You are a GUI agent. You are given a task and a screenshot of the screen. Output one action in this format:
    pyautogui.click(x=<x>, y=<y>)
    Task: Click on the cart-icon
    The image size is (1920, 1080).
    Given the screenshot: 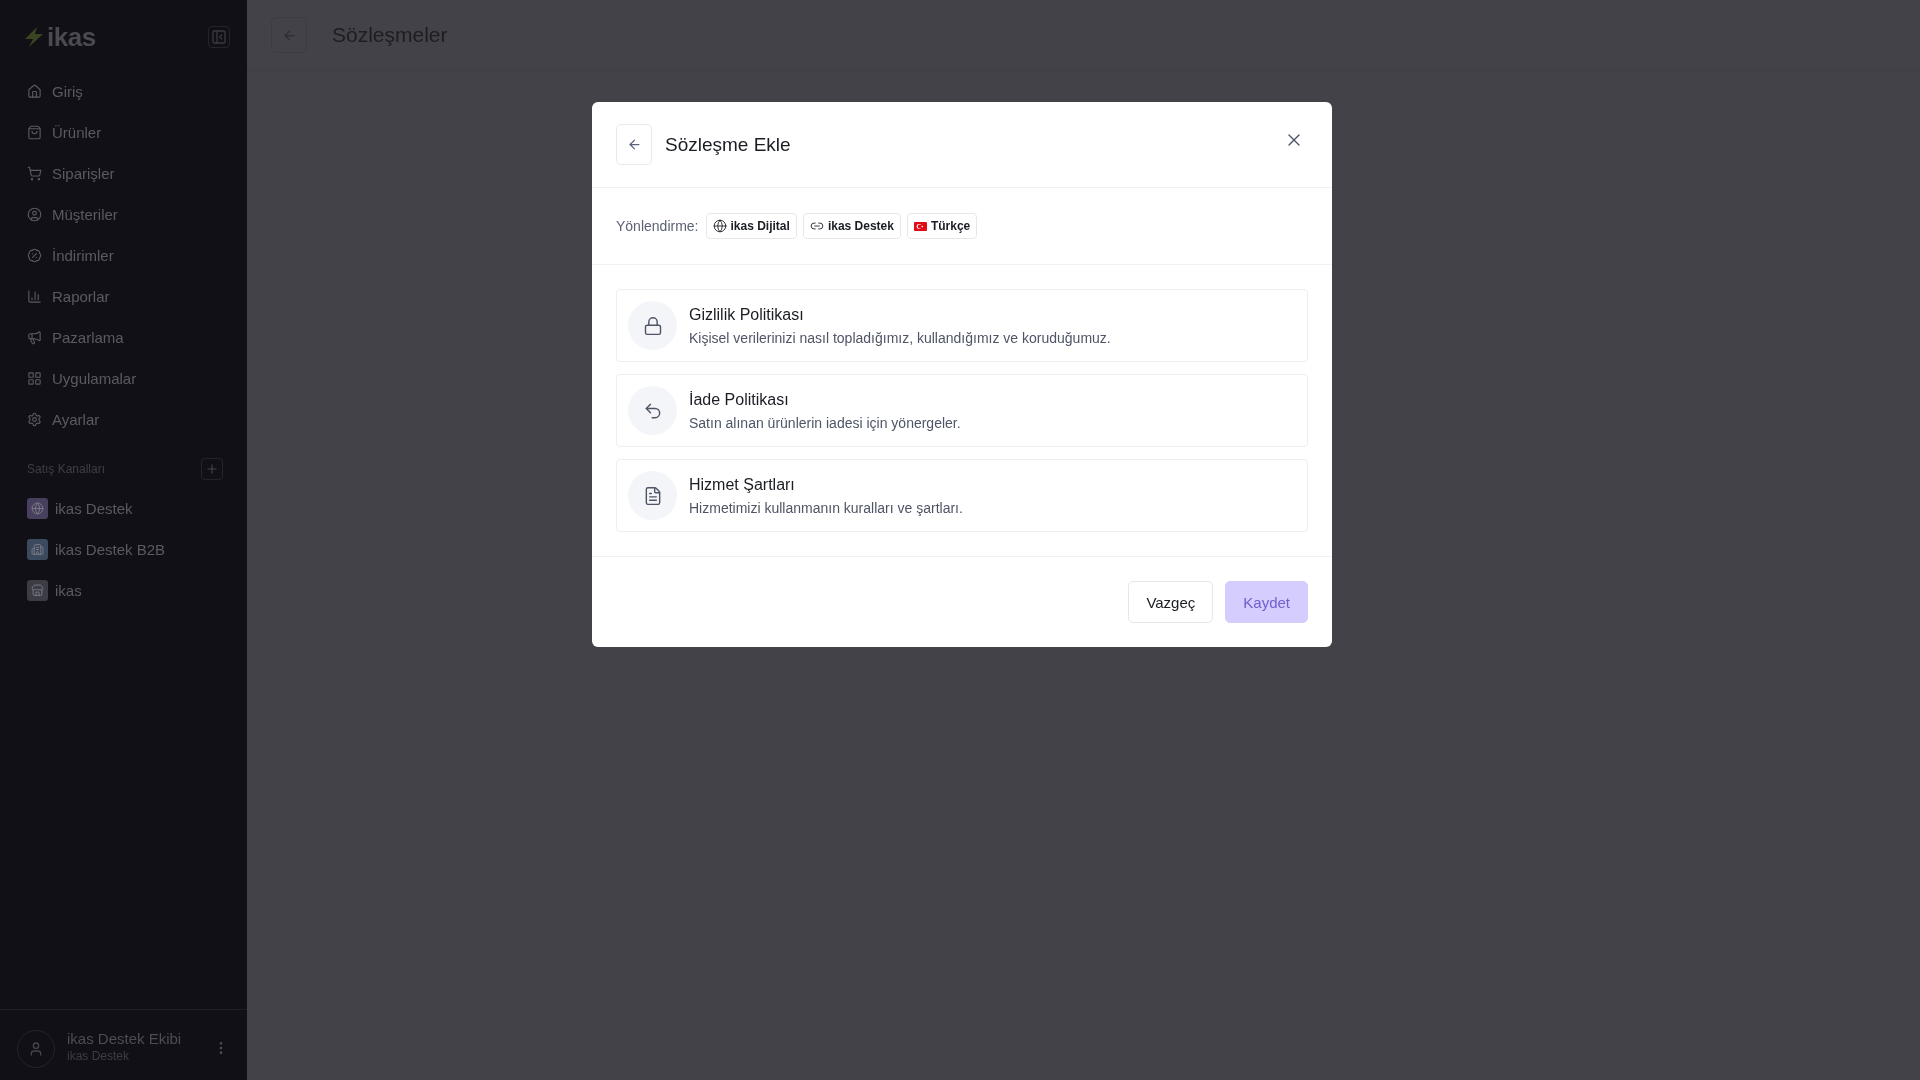 What is the action you would take?
    pyautogui.click(x=34, y=173)
    